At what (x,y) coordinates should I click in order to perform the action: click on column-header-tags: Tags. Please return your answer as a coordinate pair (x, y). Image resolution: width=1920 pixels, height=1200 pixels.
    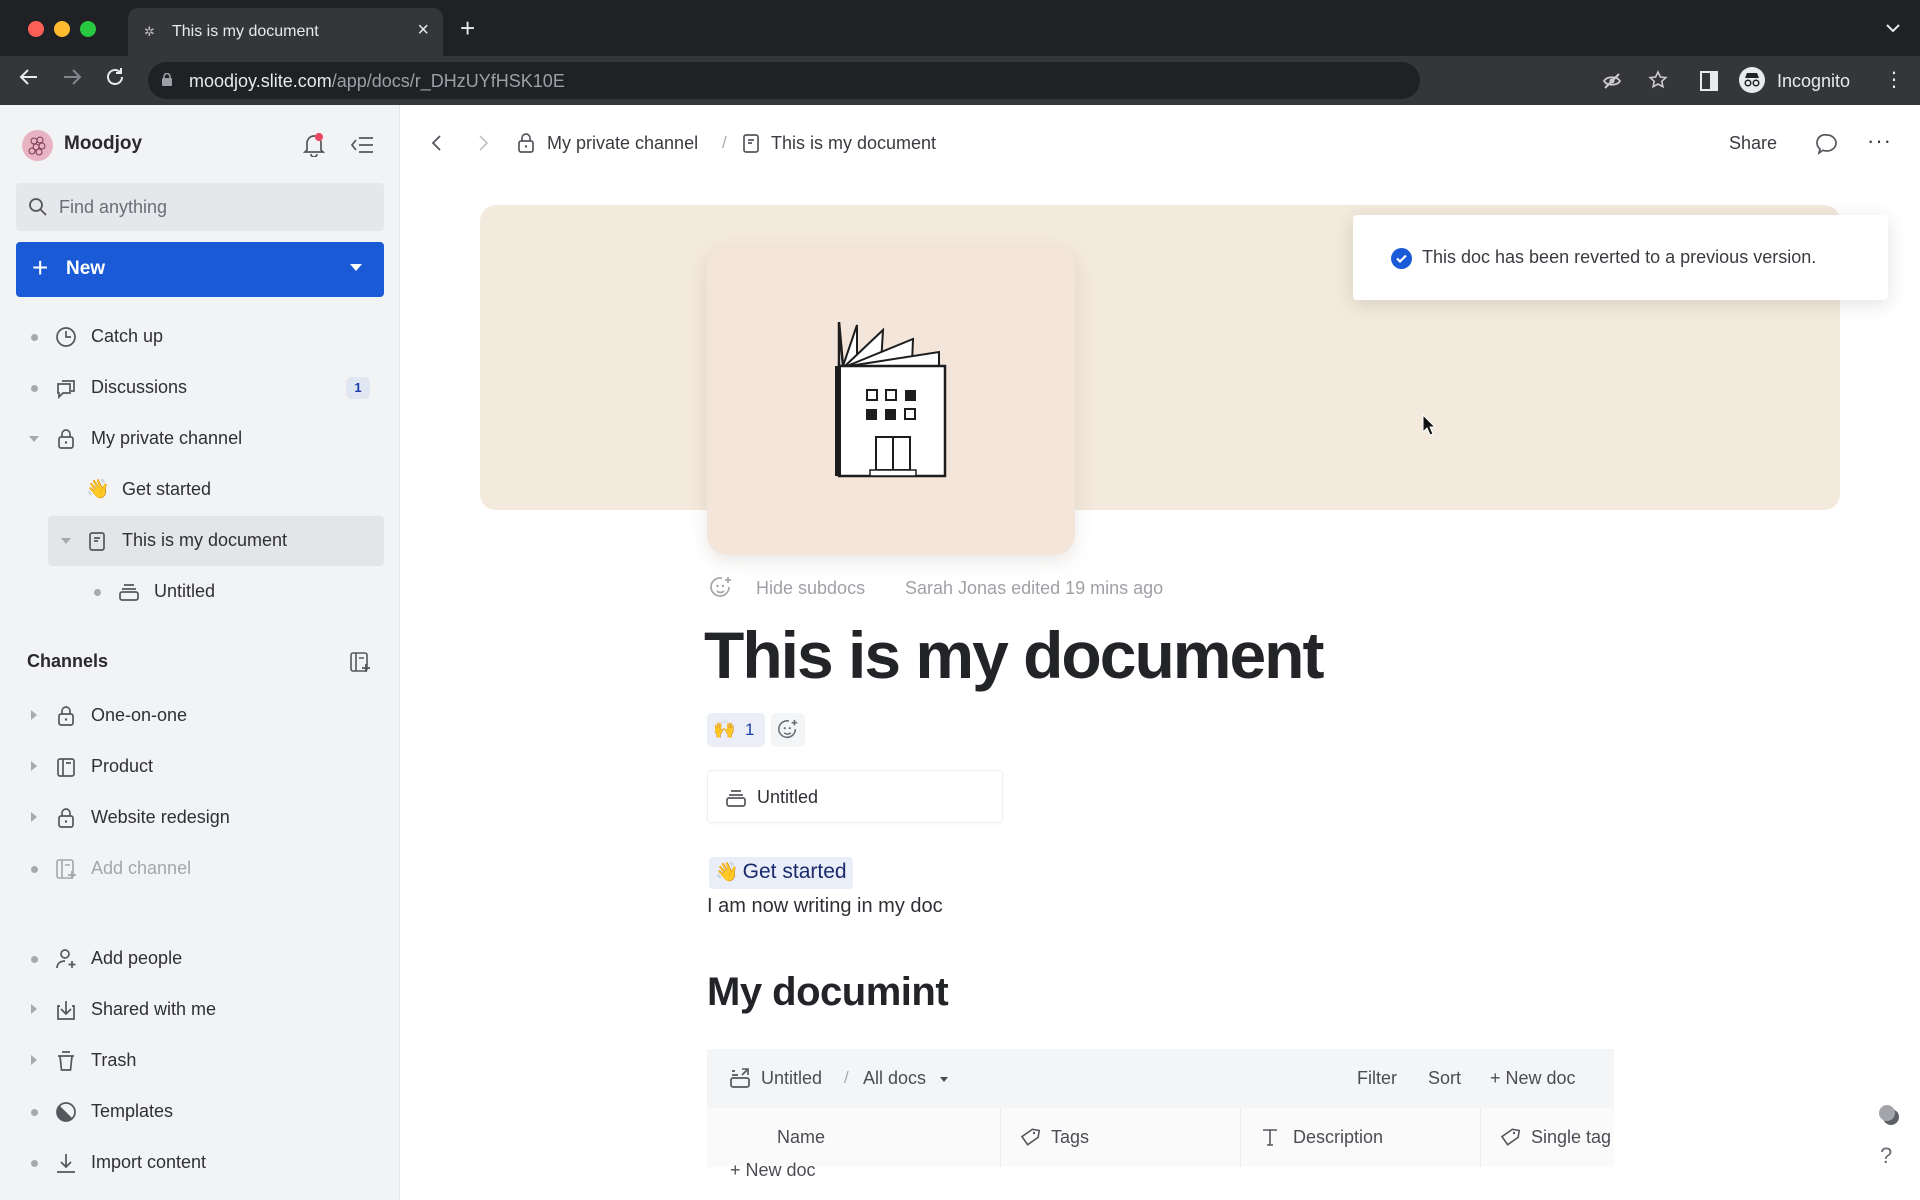
    Looking at the image, I should click on (1121, 1137).